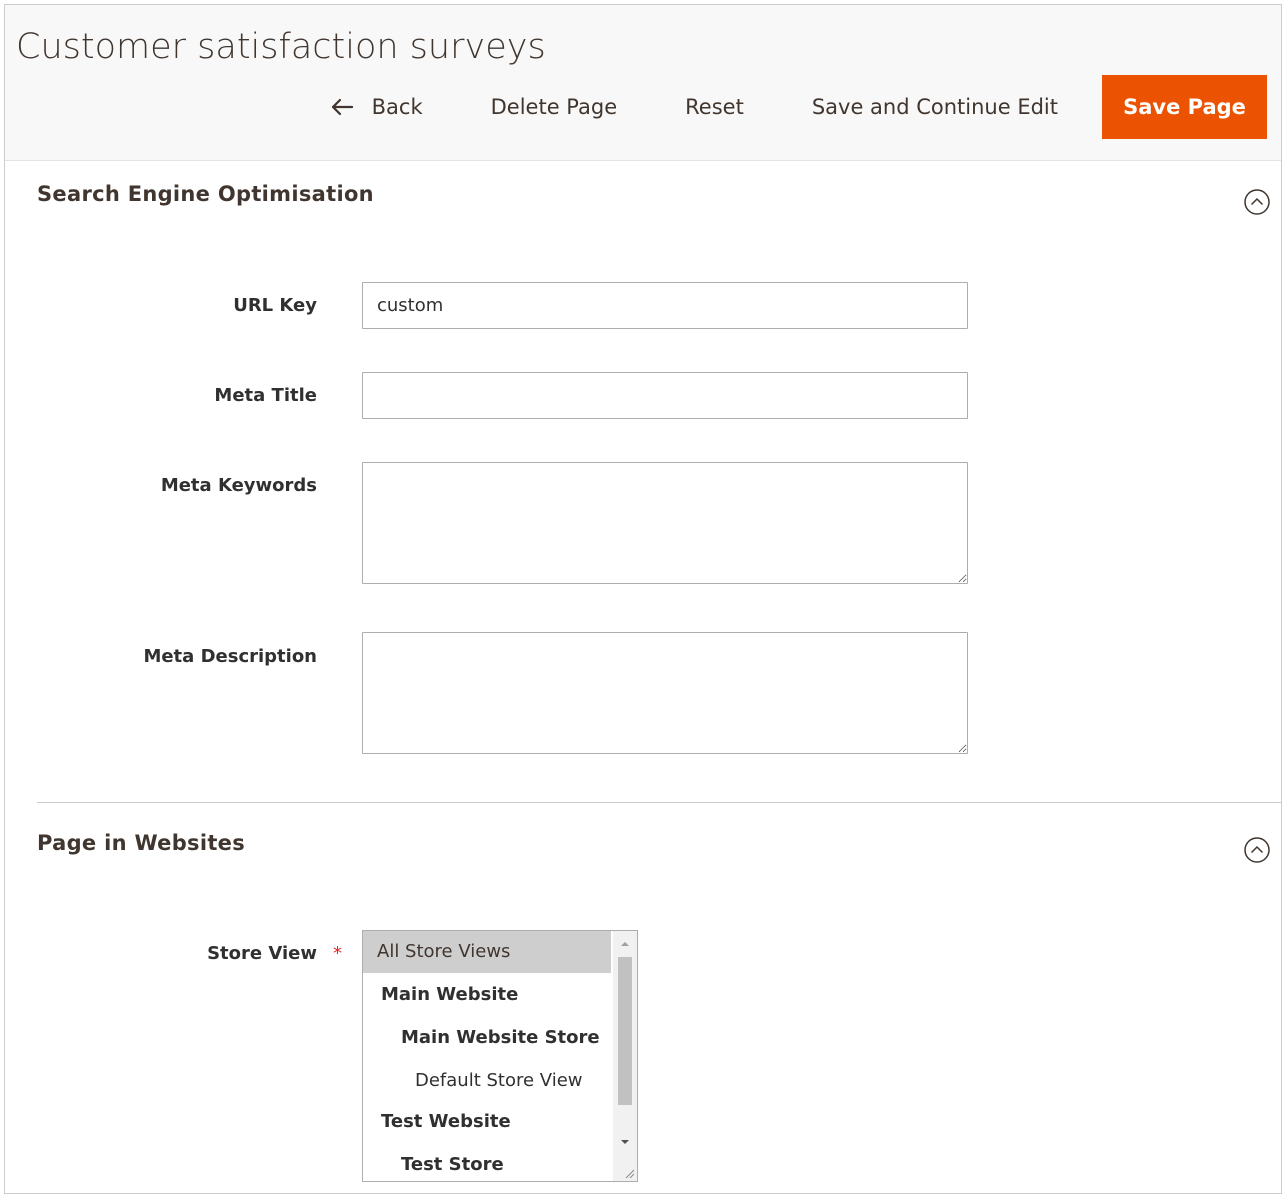  What do you see at coordinates (665, 305) in the screenshot?
I see `url-key-input` at bounding box center [665, 305].